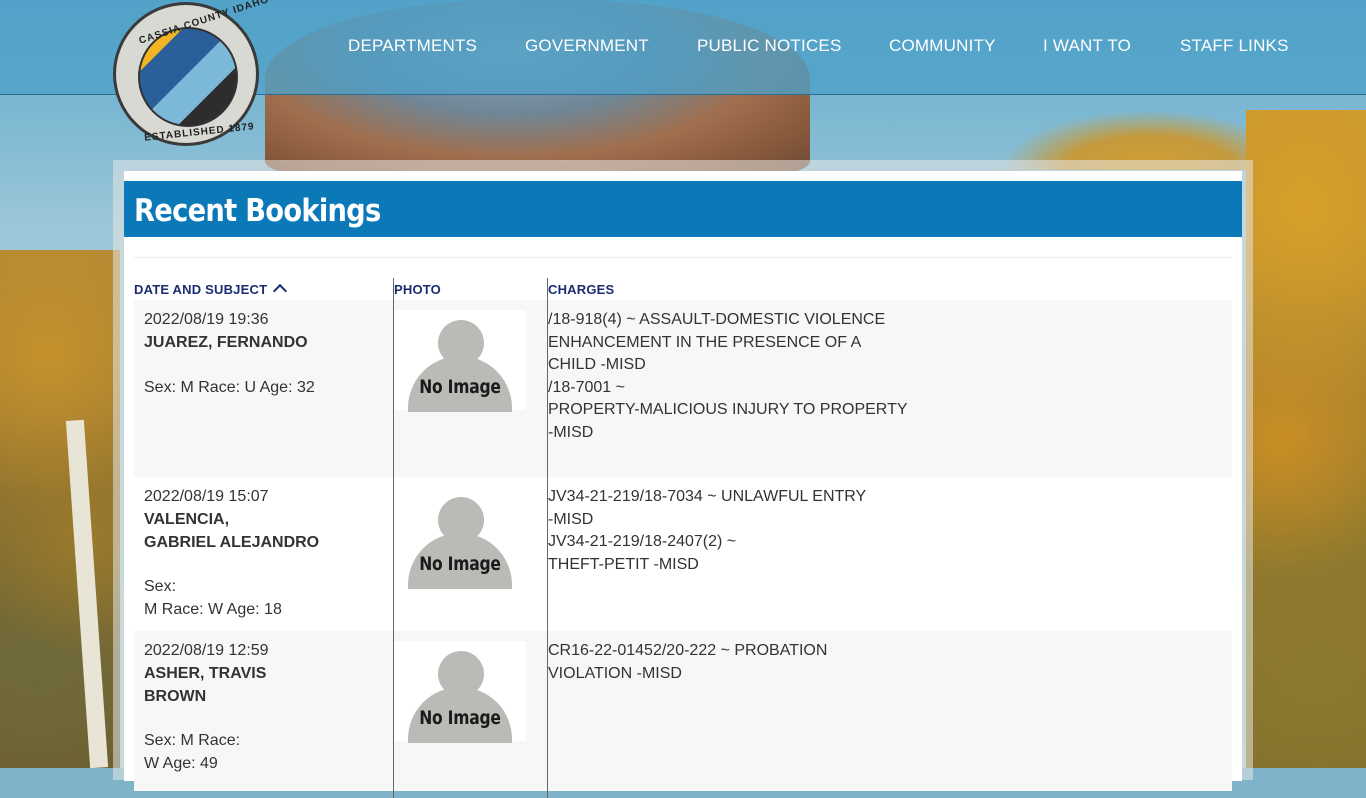 The image size is (1366, 798). I want to click on column-header-date-subject: DATE AND SUBJECT, so click(211, 290).